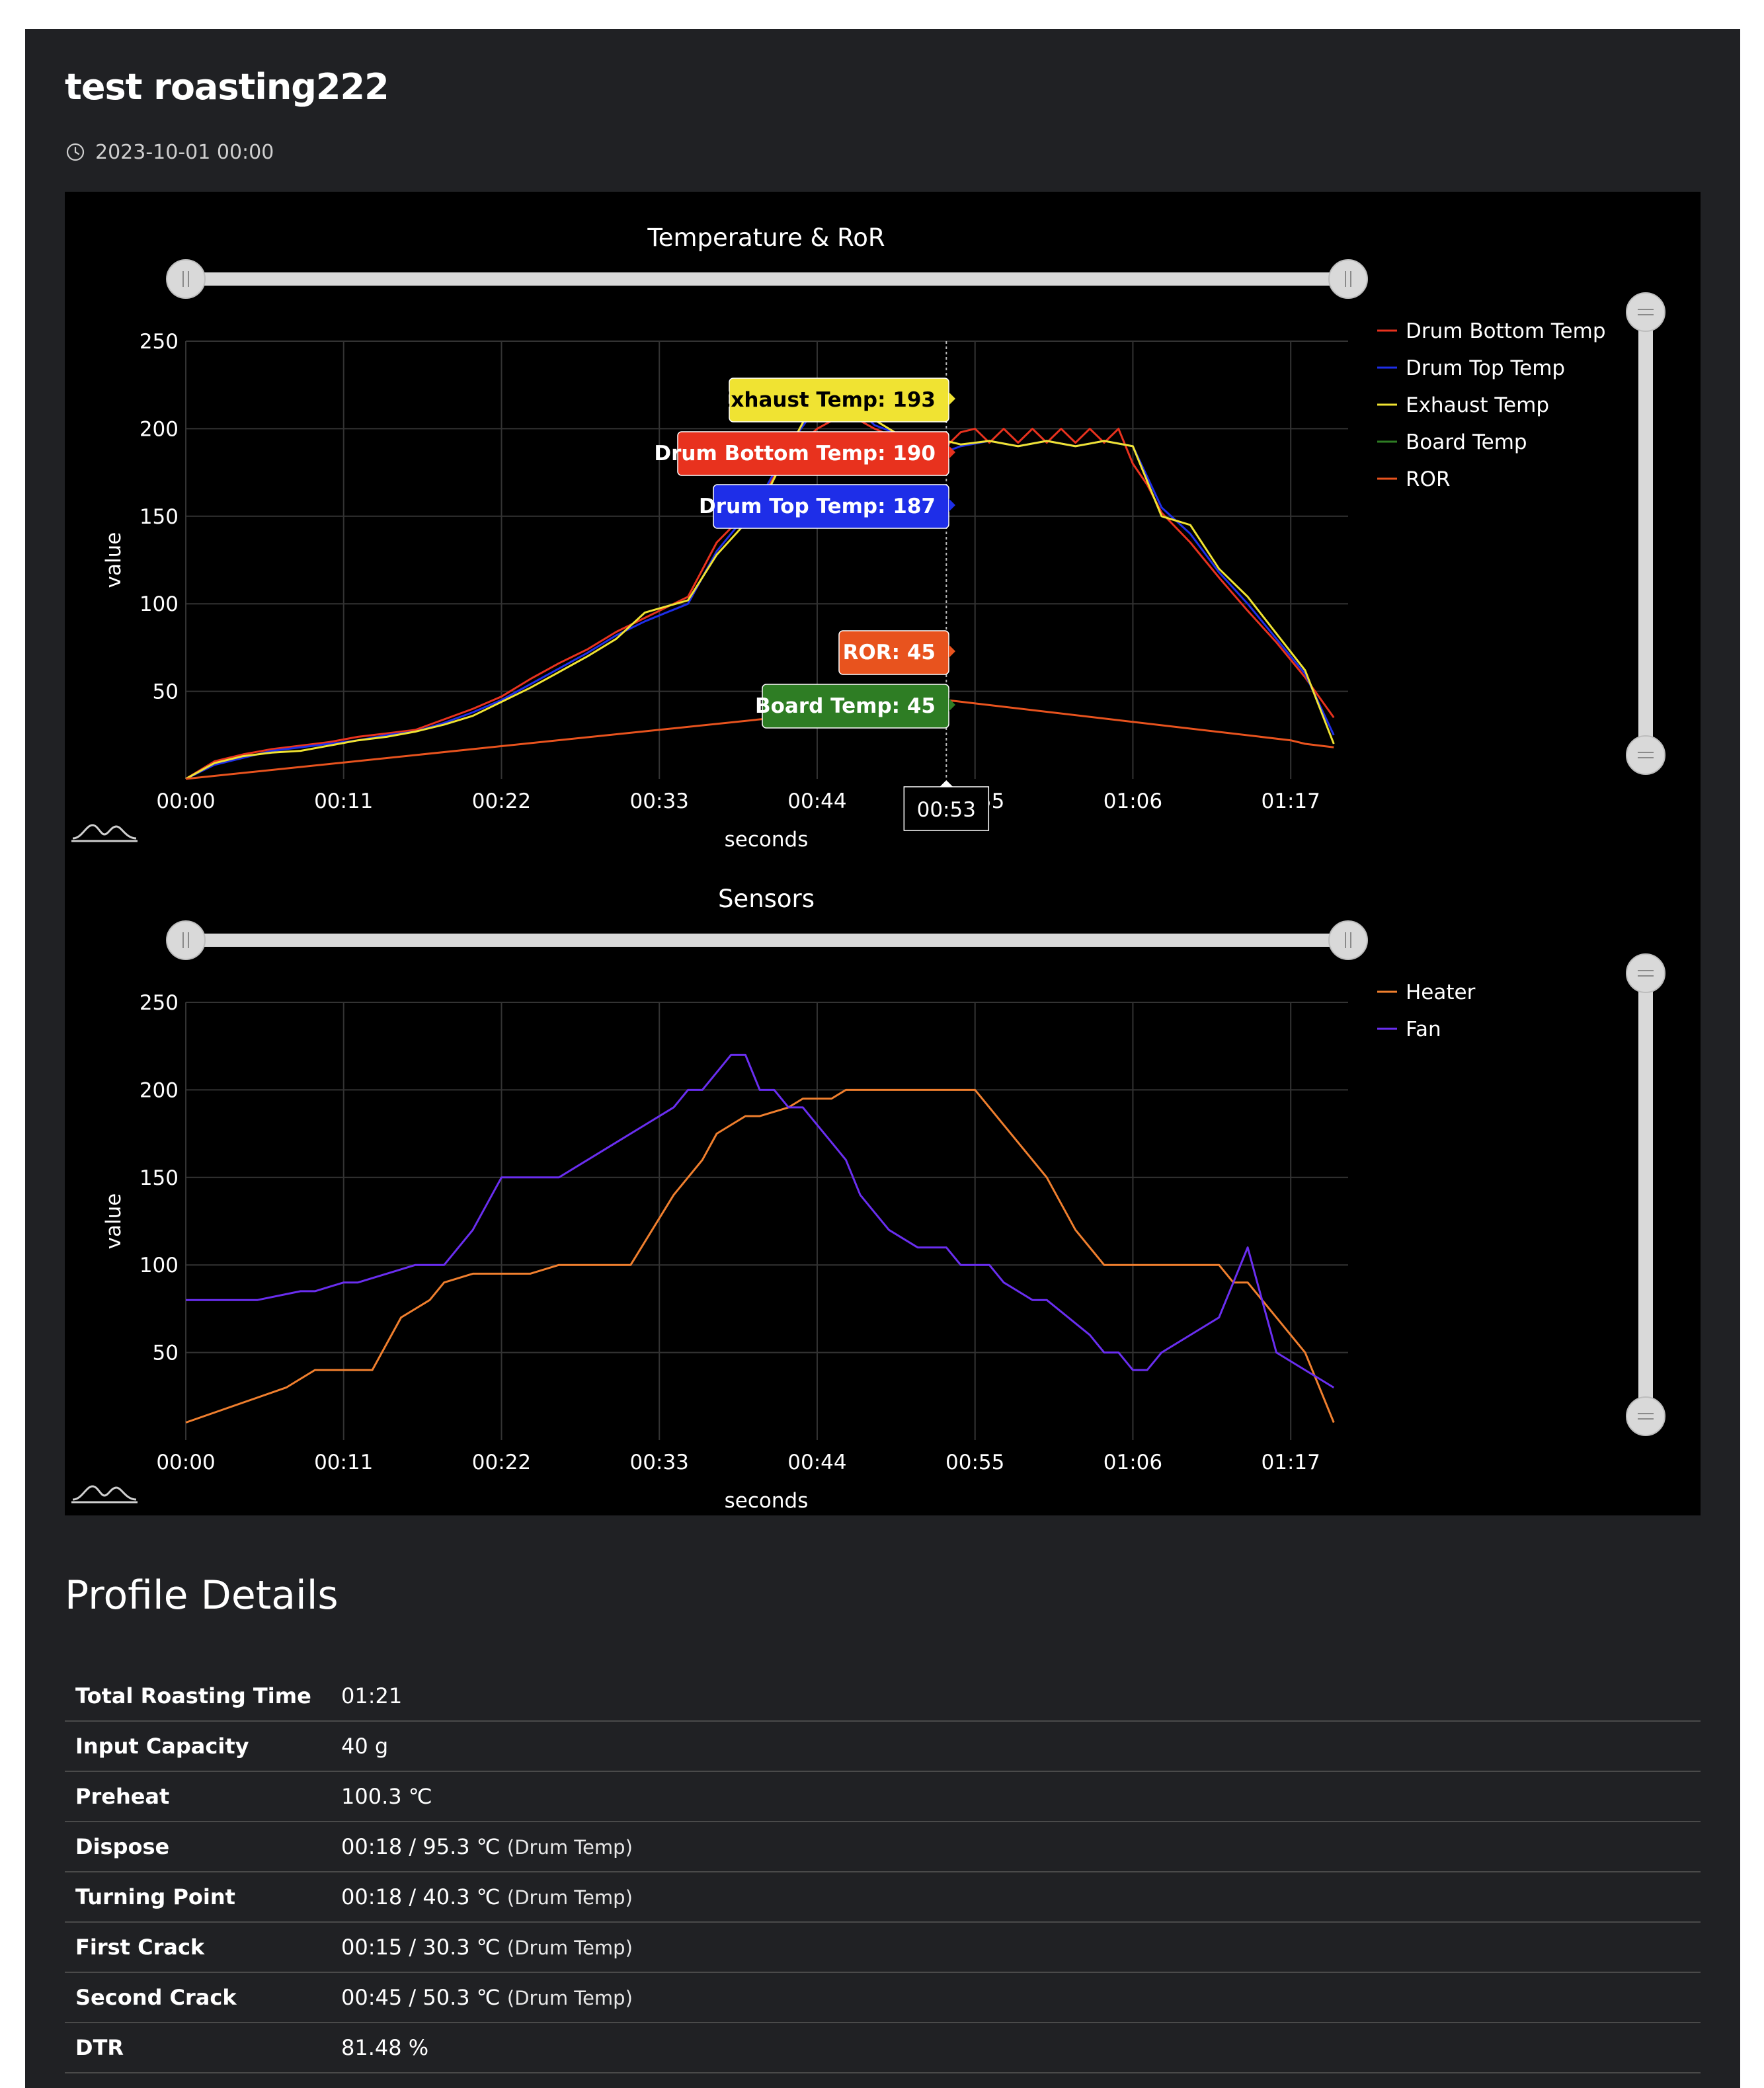 This screenshot has height=2088, width=1764. What do you see at coordinates (827, 400) in the screenshot?
I see `hover-label-text: Exhaust Temp: 193` at bounding box center [827, 400].